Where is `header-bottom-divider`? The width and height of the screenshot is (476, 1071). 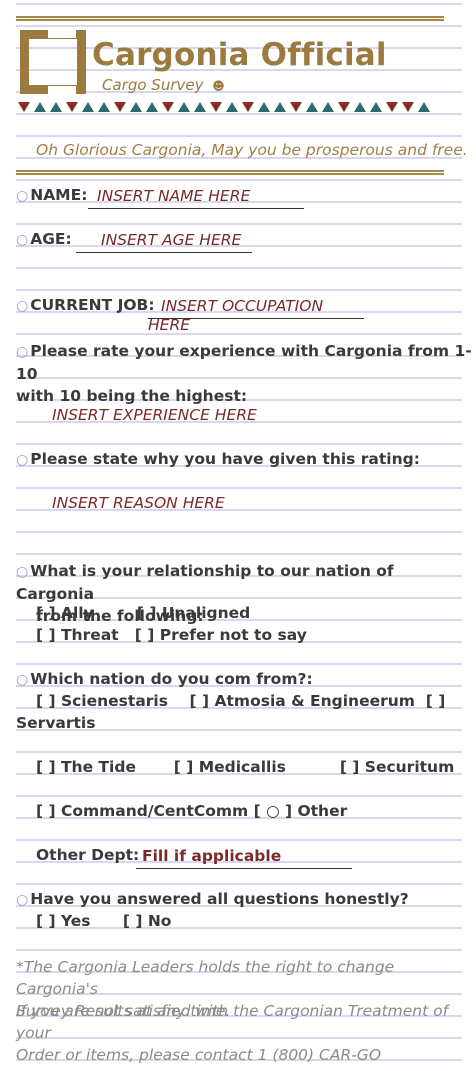
header-bottom-divider is located at coordinates (230, 172).